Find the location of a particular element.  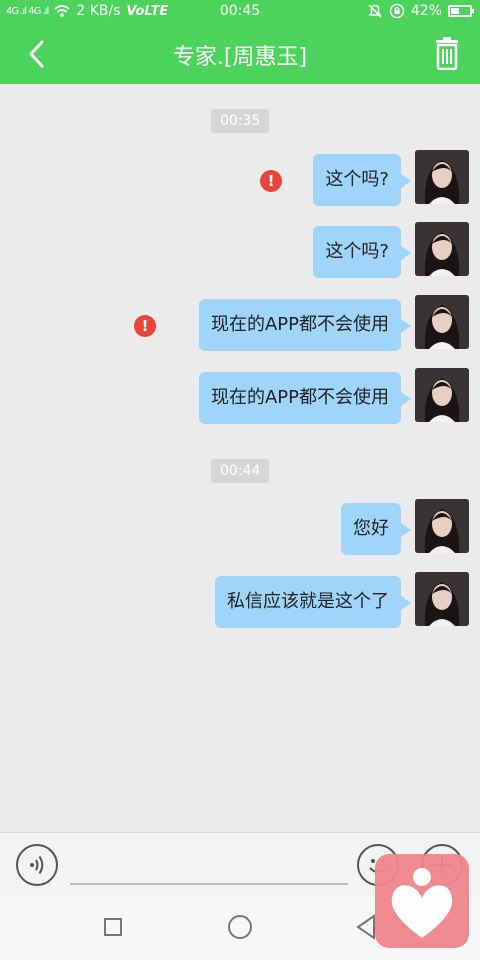

battery-level is located at coordinates (455, 11).